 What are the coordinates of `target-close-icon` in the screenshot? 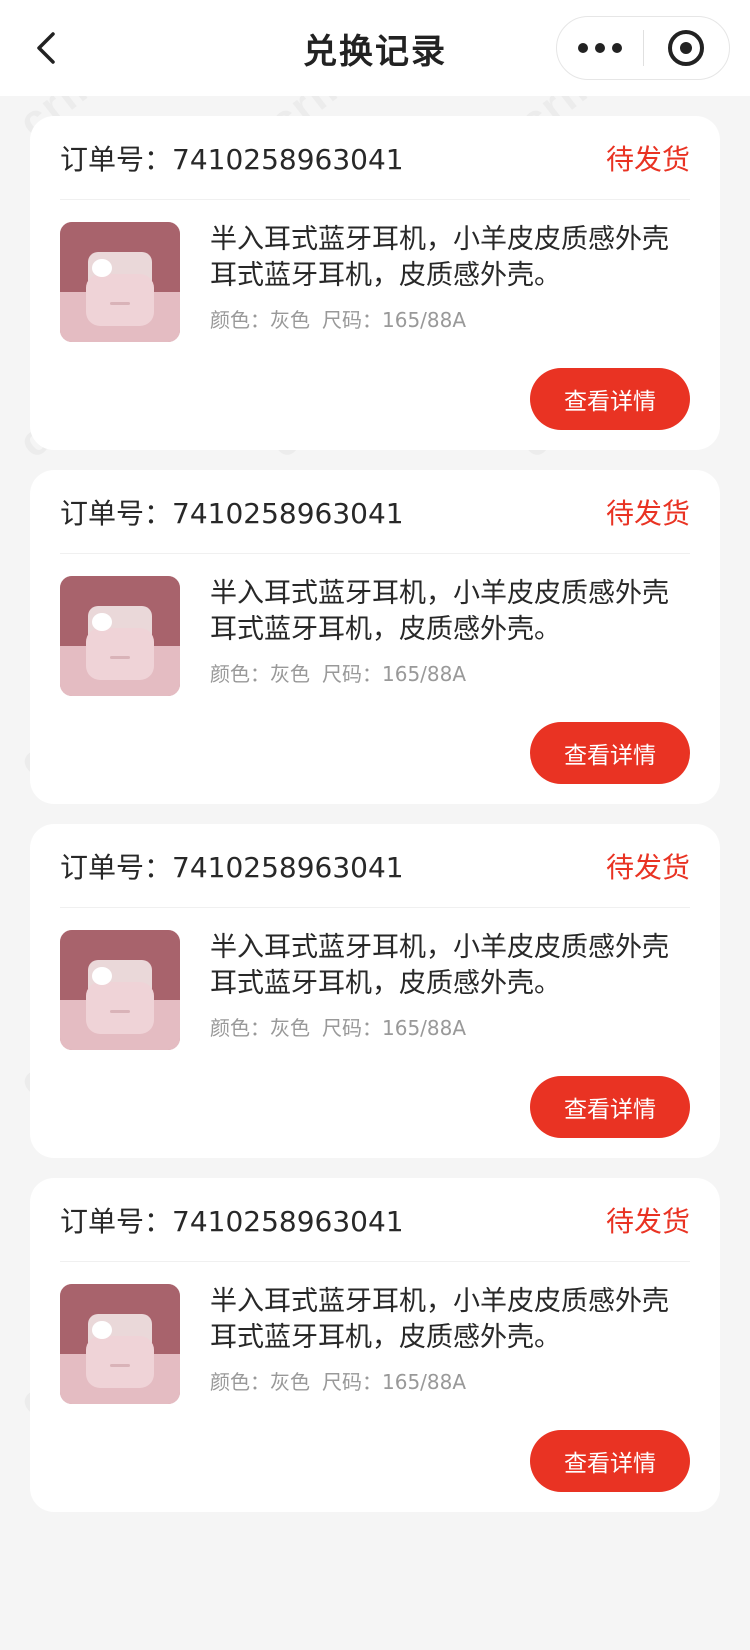 It's located at (686, 48).